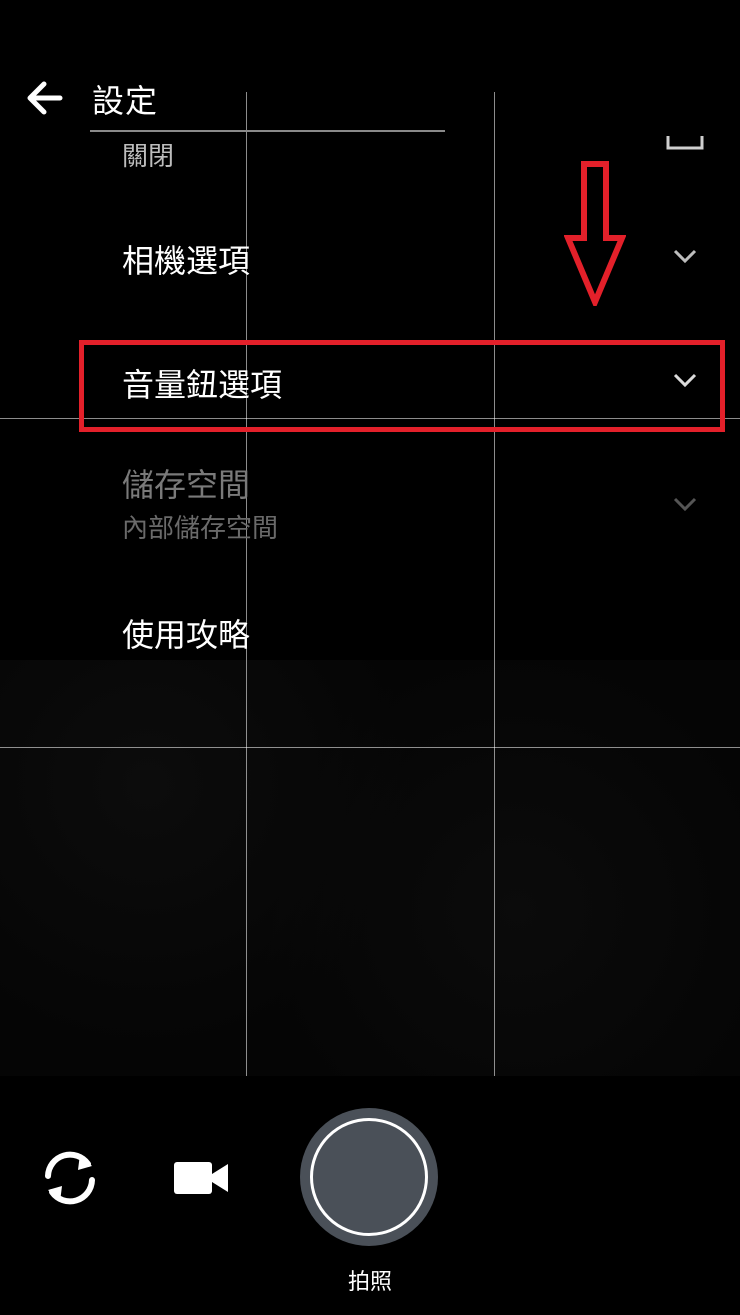  Describe the element at coordinates (44, 98) in the screenshot. I see `back-arrow-icon` at that location.